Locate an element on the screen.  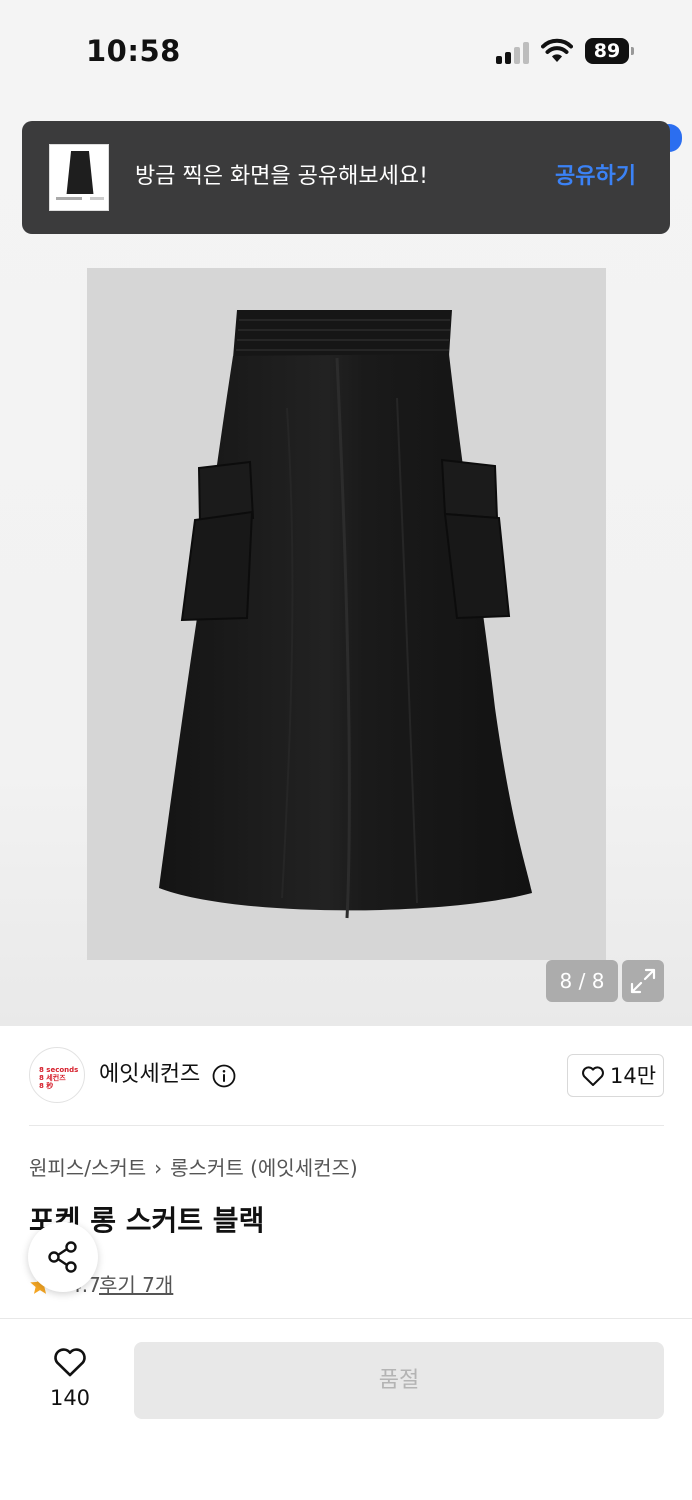
reviews-link: 후기 7개 is located at coordinates (136, 1285).